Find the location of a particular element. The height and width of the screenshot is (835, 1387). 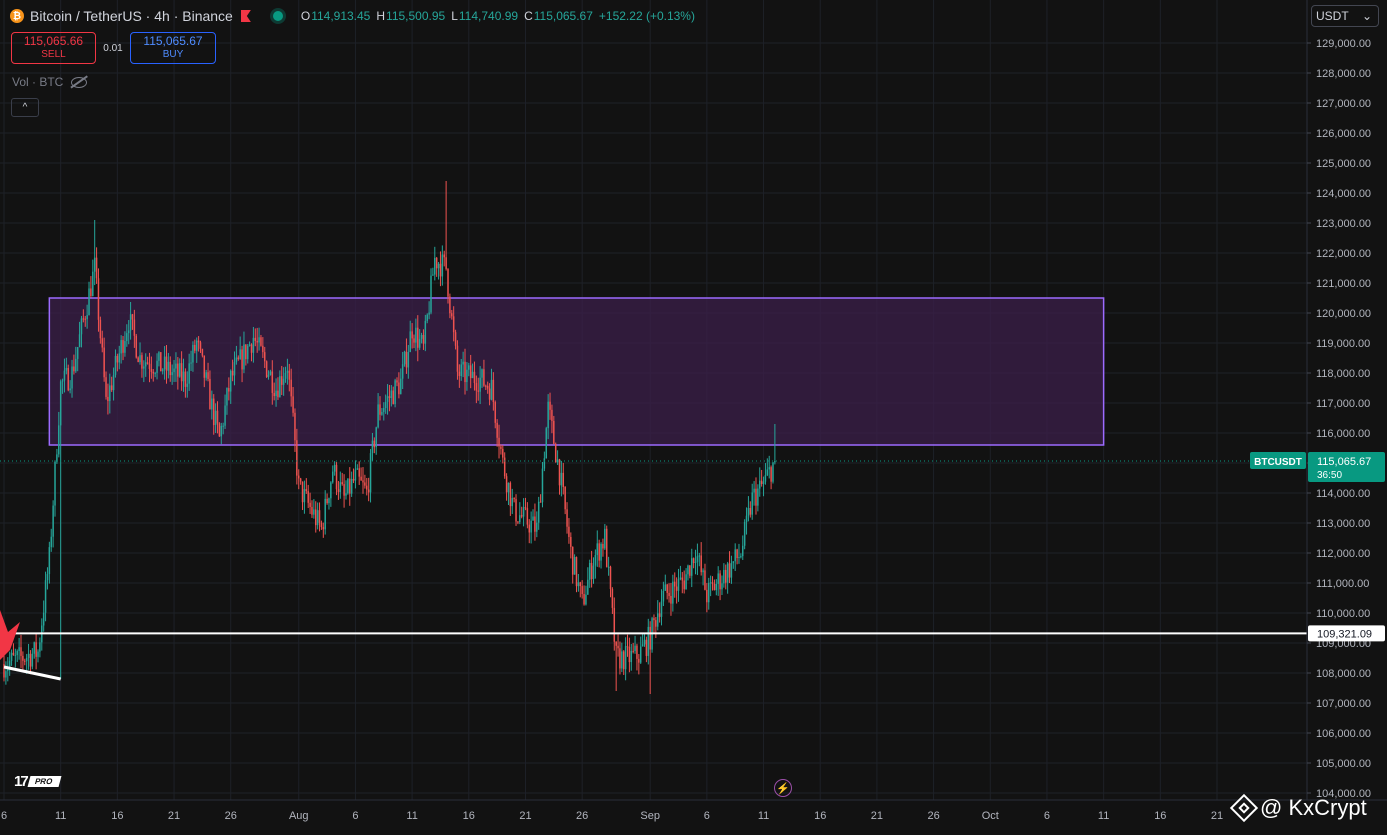

collapse-legend-button: ^ is located at coordinates (25, 107).